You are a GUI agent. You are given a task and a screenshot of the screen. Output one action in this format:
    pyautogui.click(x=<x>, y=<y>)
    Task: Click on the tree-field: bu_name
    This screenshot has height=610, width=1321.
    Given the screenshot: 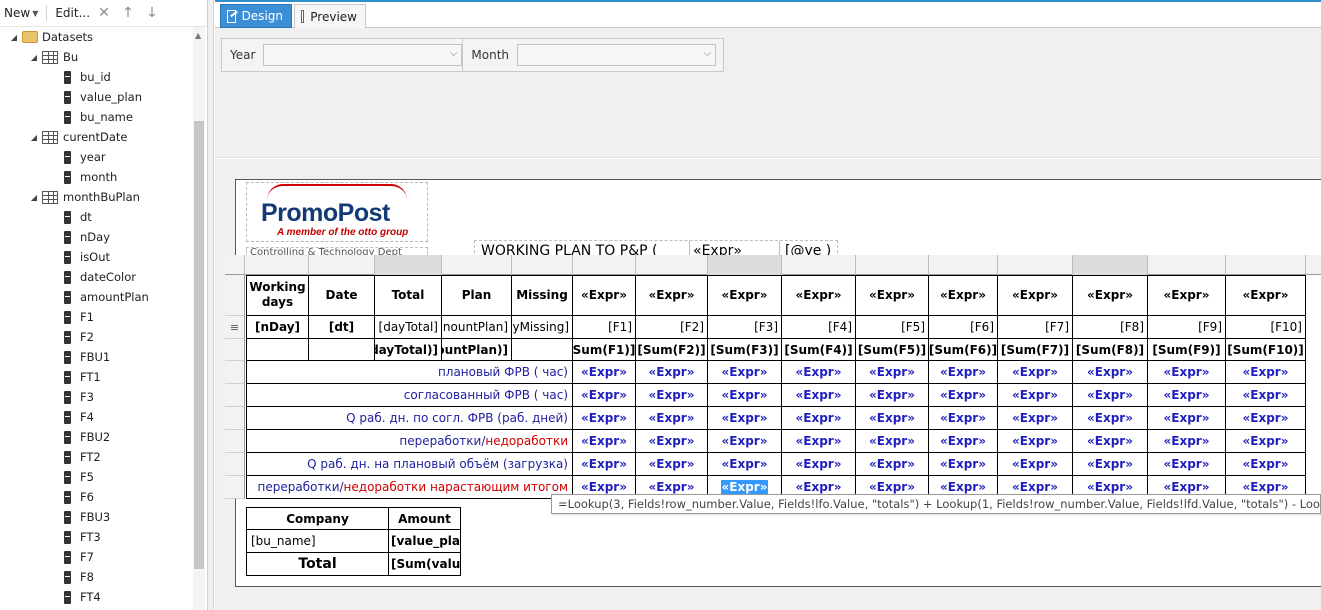 What is the action you would take?
    pyautogui.click(x=96, y=117)
    